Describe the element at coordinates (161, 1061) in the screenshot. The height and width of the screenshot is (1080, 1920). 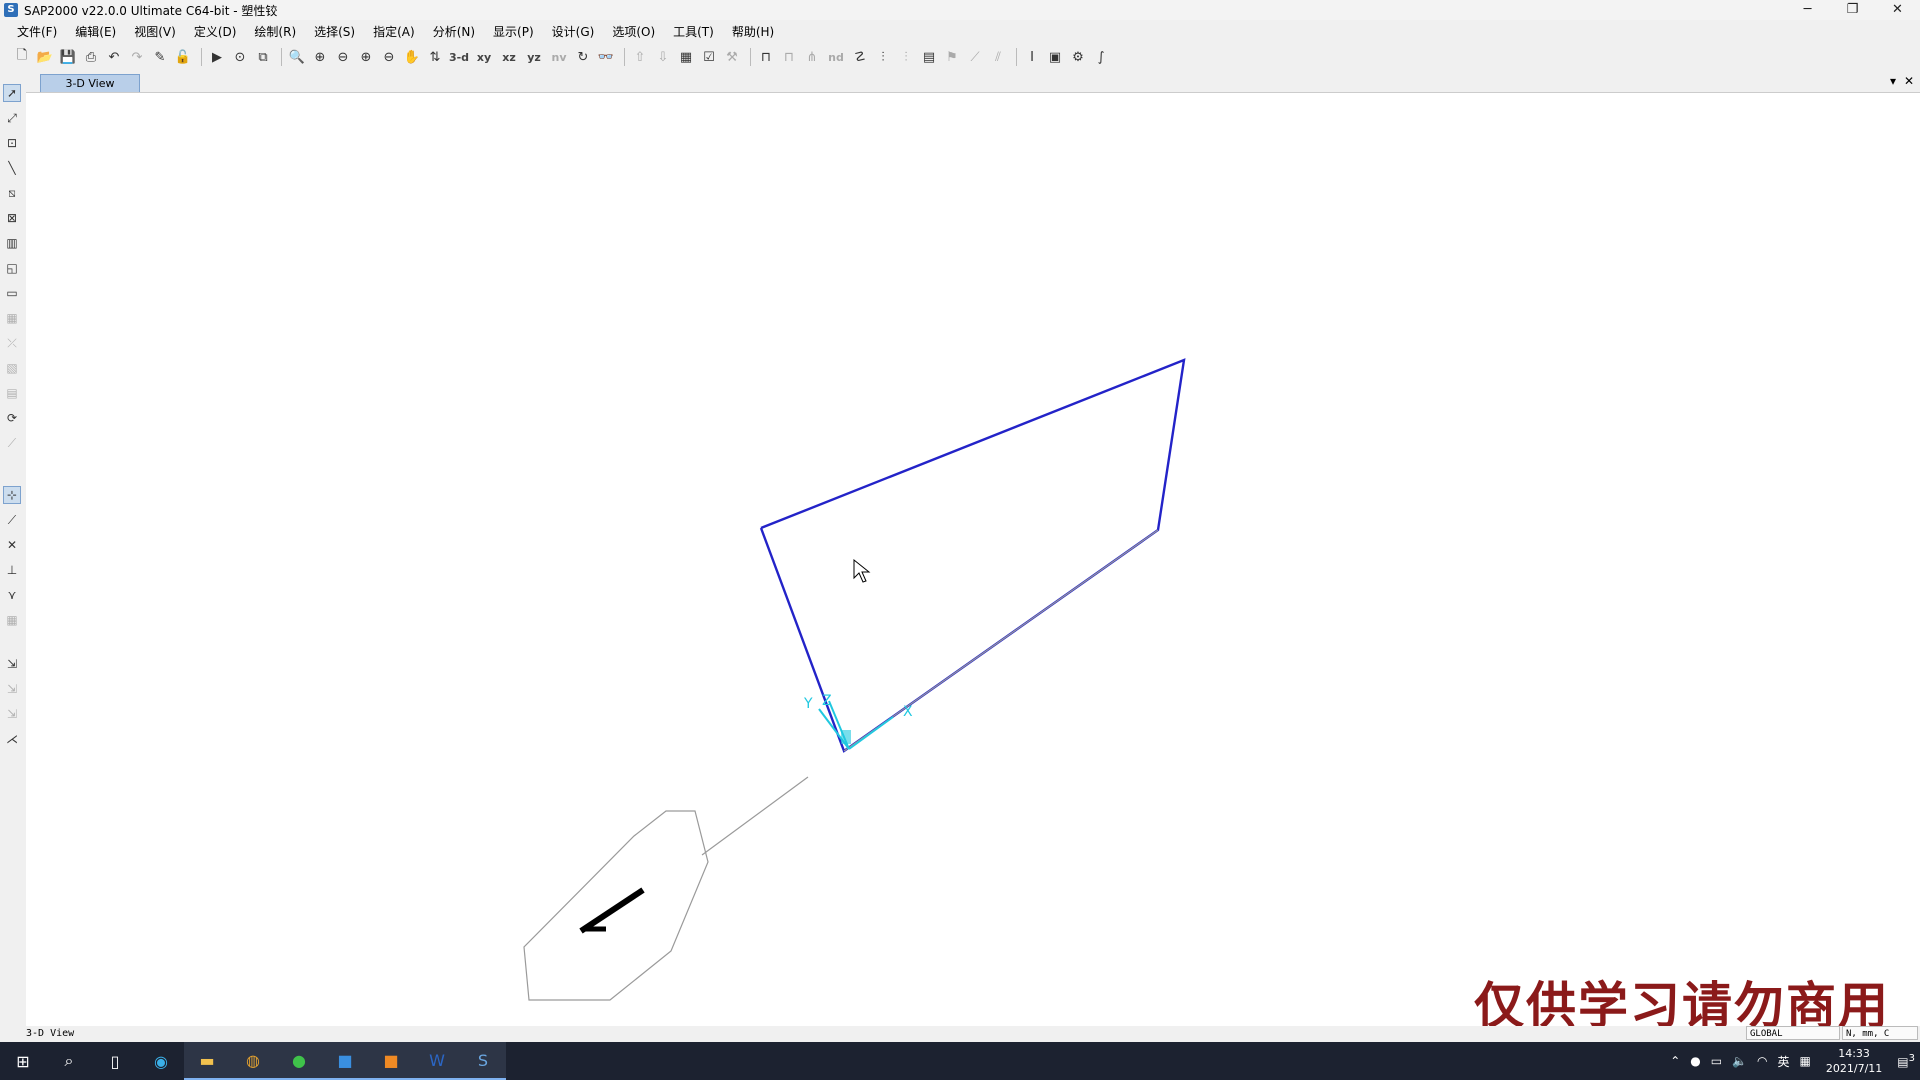
I see `edge-icon: ◉` at that location.